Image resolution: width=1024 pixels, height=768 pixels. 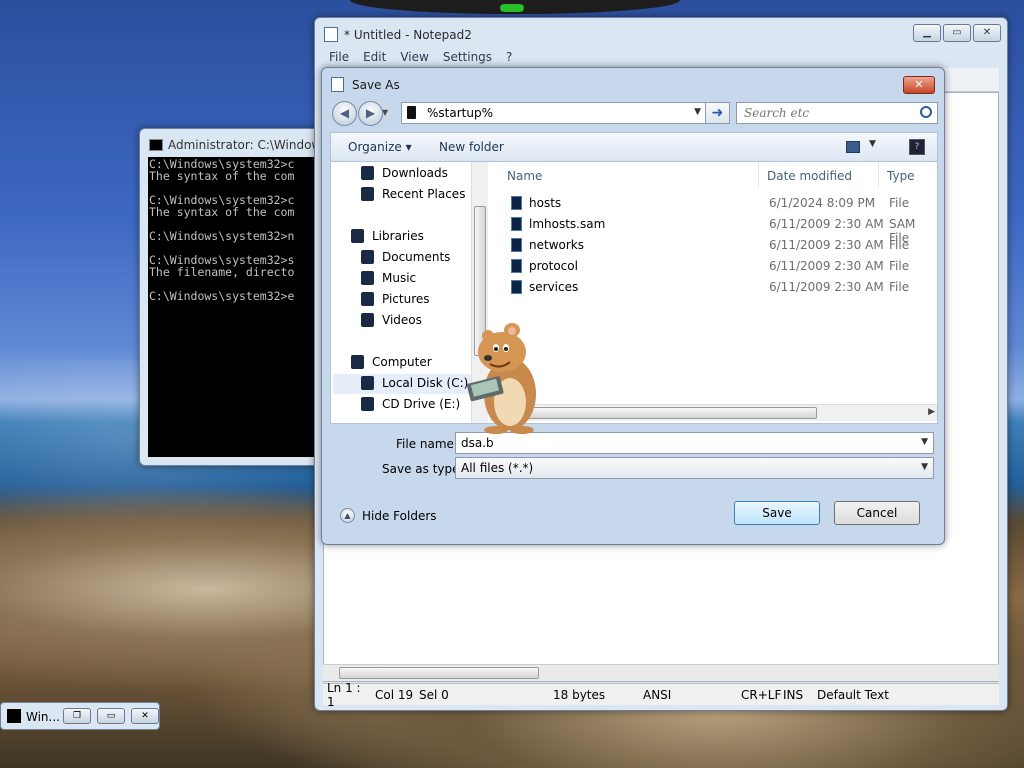 What do you see at coordinates (467, 58) in the screenshot?
I see `menu-settings: Settings` at bounding box center [467, 58].